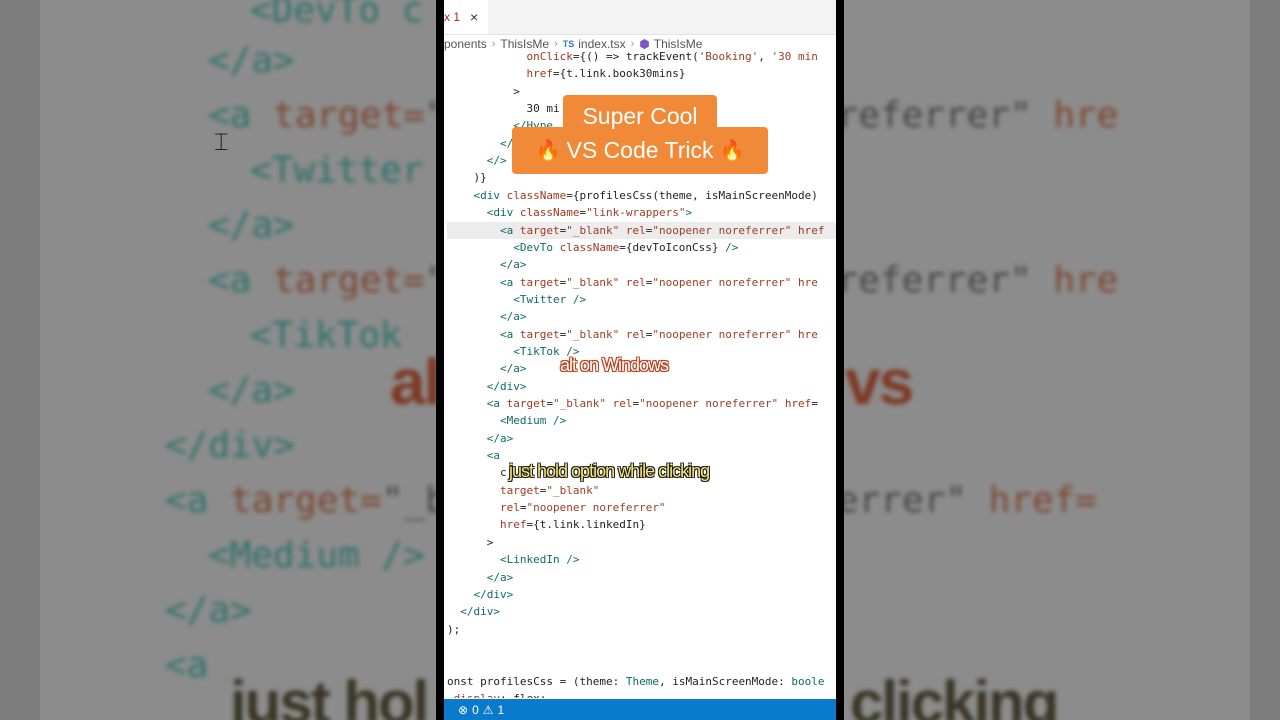 Image resolution: width=1280 pixels, height=720 pixels. I want to click on code-token: rel, so click(635, 230).